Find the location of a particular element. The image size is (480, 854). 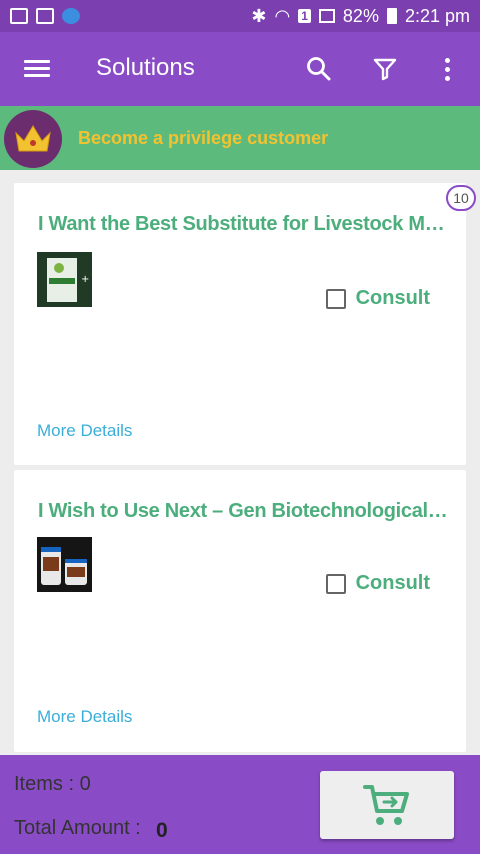

product-thumbnail is located at coordinates (64, 564).